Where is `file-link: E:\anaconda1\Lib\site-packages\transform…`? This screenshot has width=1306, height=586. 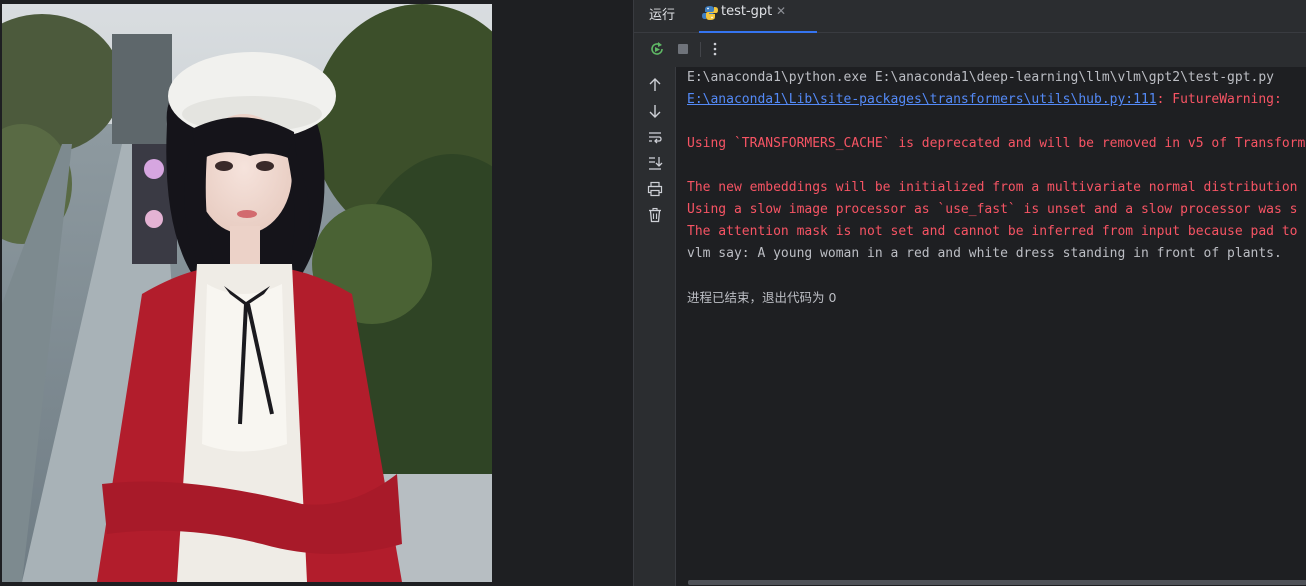 file-link: E:\anaconda1\Lib\site-packages\transform… is located at coordinates (922, 99).